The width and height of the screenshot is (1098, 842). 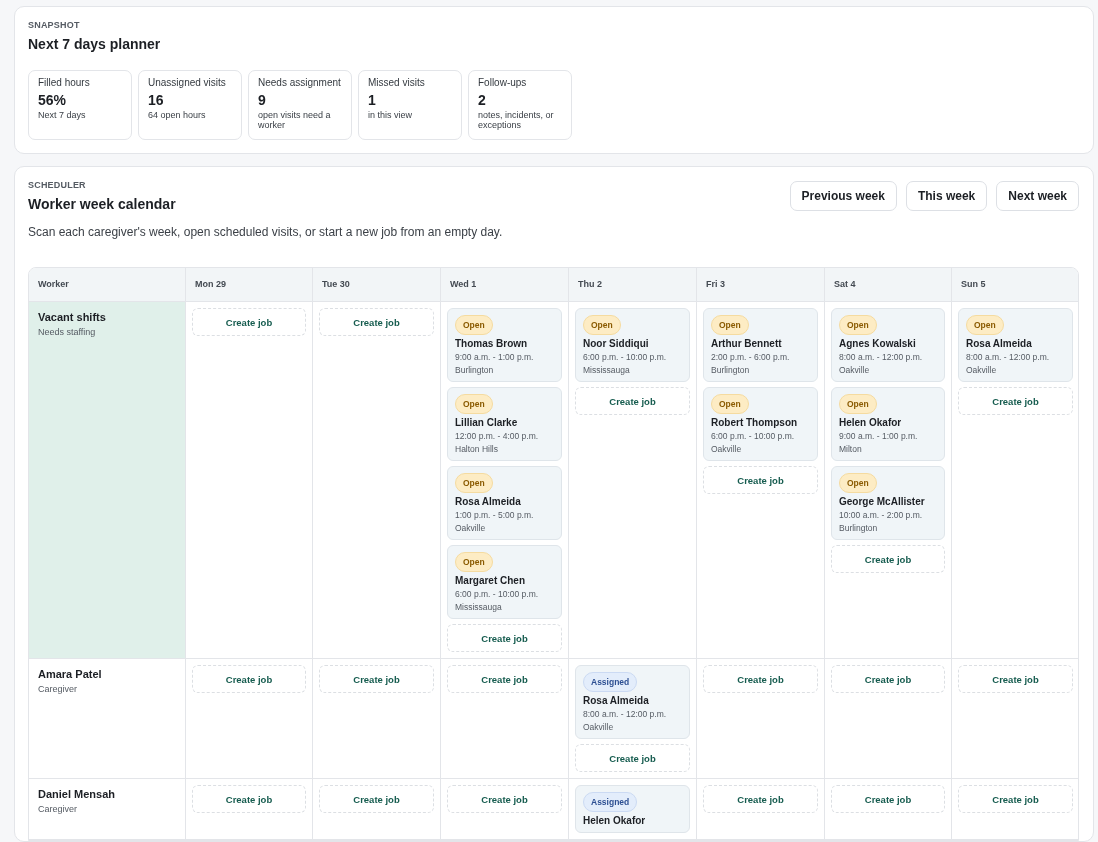 What do you see at coordinates (1014, 285) in the screenshot?
I see `column-header: Sun 5` at bounding box center [1014, 285].